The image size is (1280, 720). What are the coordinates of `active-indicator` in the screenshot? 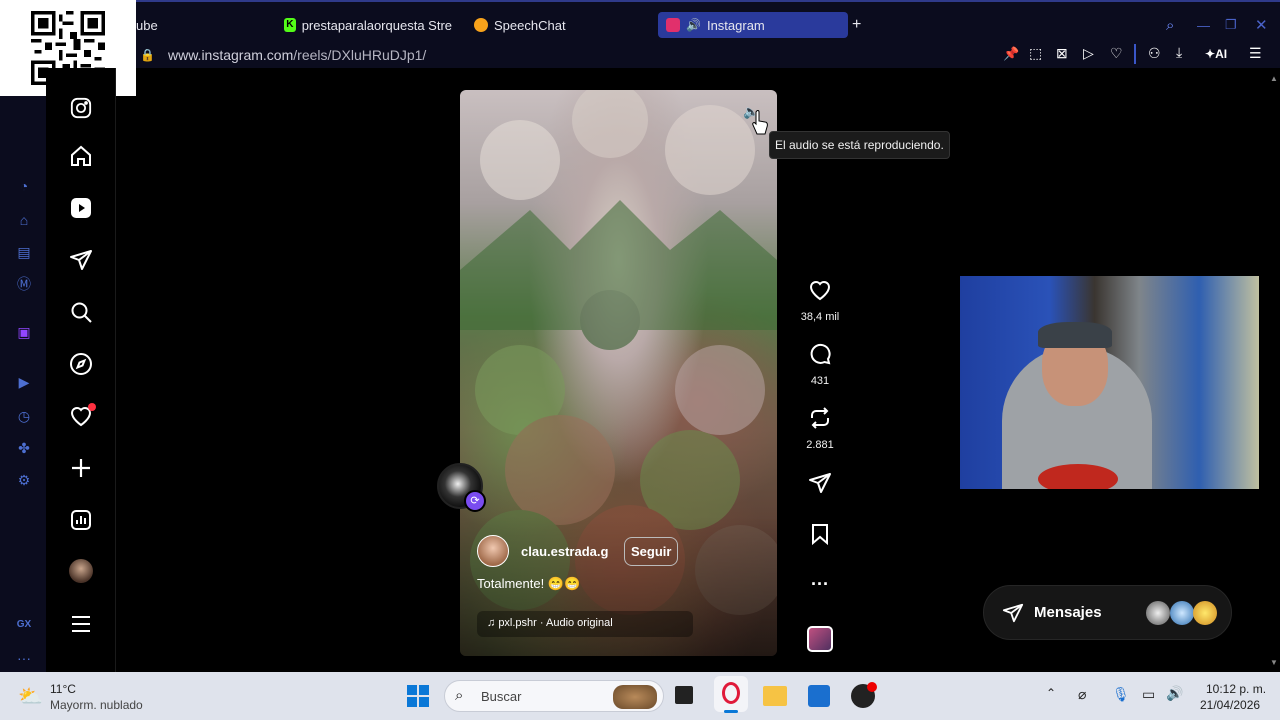 It's located at (731, 711).